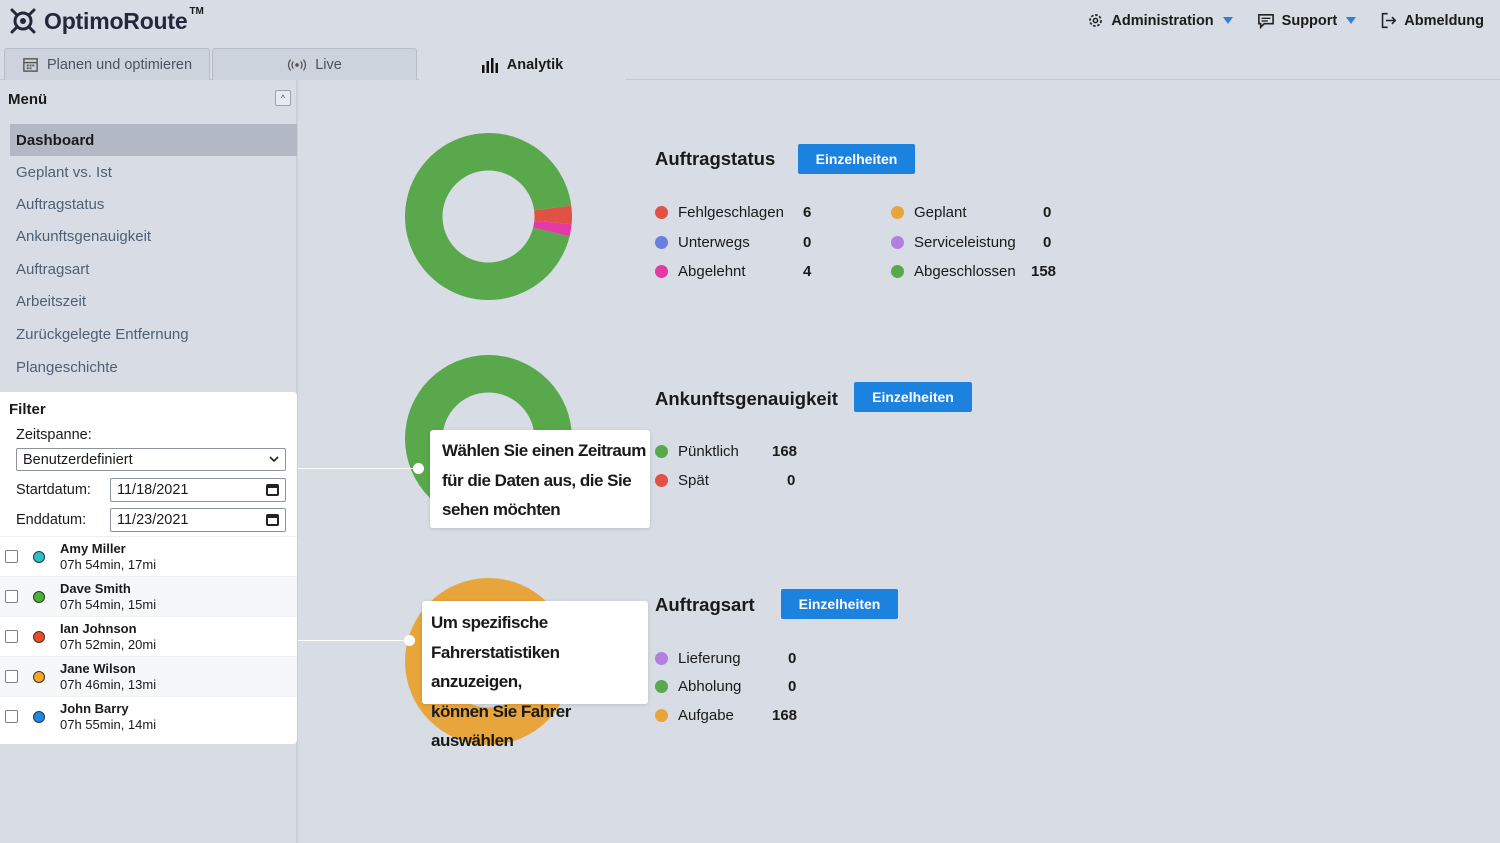  What do you see at coordinates (98, 628) in the screenshot?
I see `driver-name: Ian Johnson` at bounding box center [98, 628].